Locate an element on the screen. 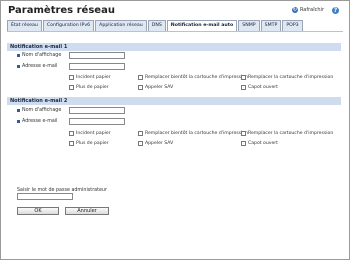  checkbox-capot-ouvert-1: Capot ouvert is located at coordinates (259, 87).